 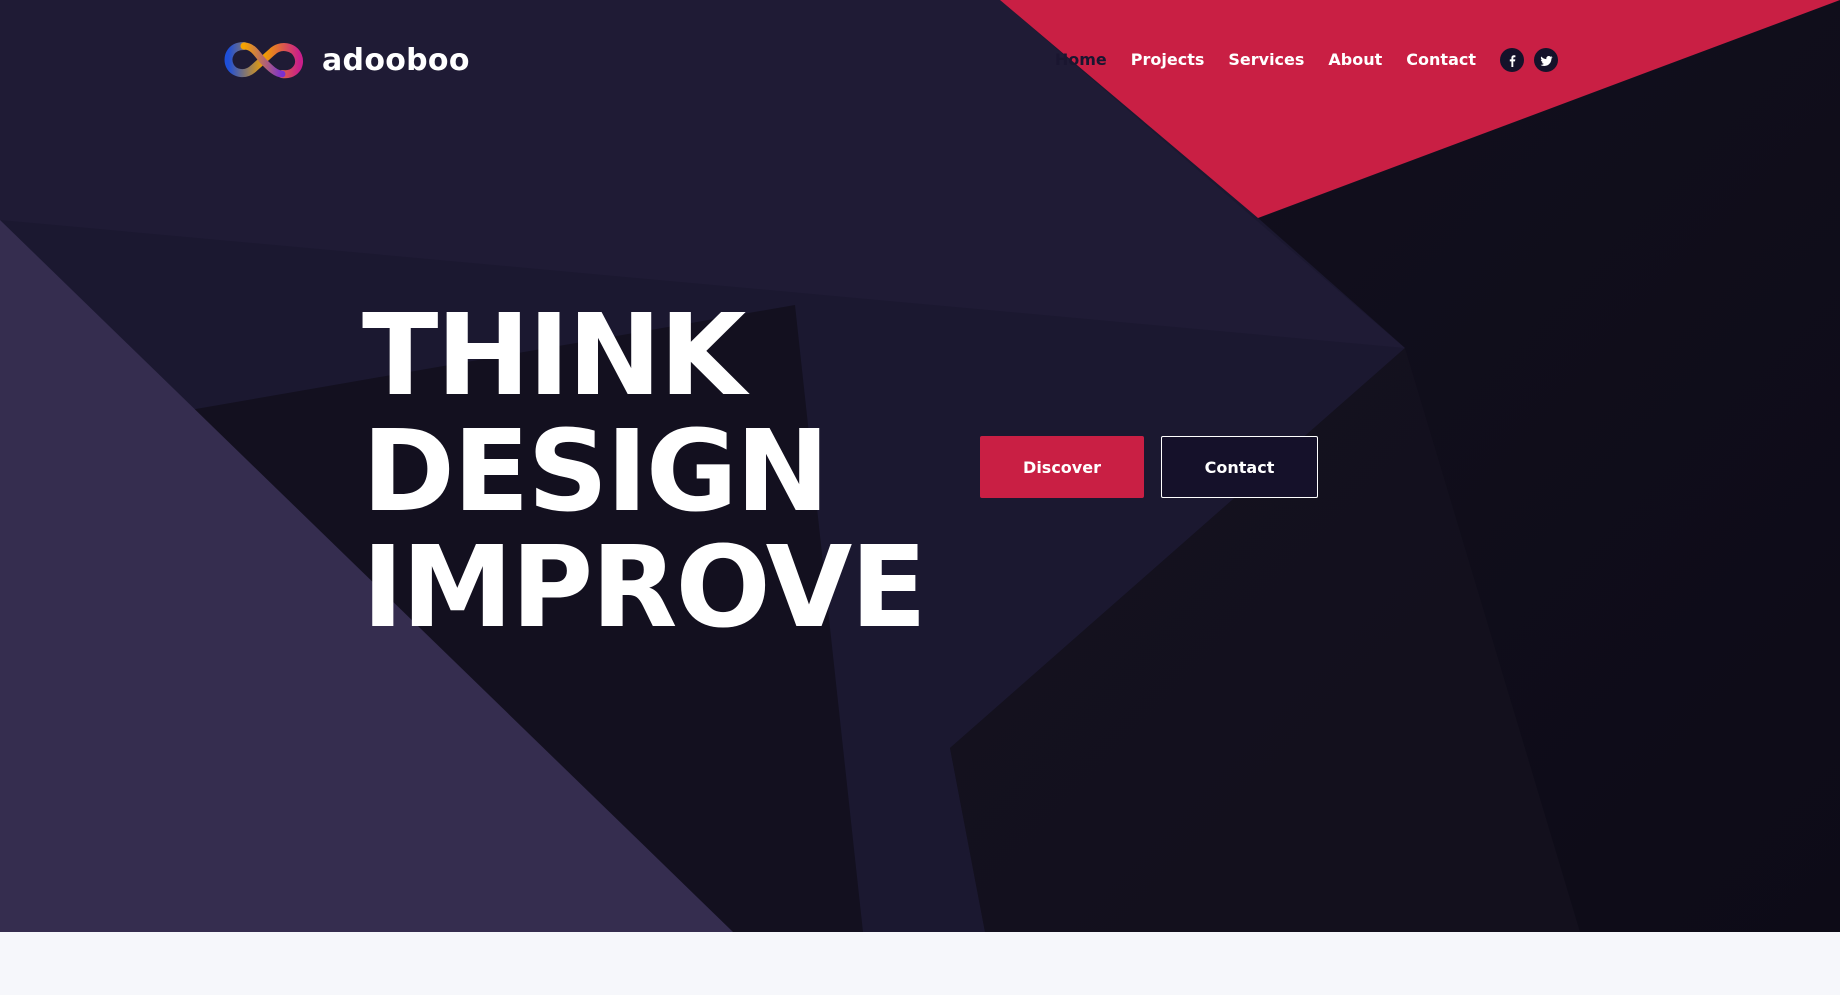 What do you see at coordinates (1306, 60) in the screenshot?
I see `main-nav: Home Projects Services About Contact` at bounding box center [1306, 60].